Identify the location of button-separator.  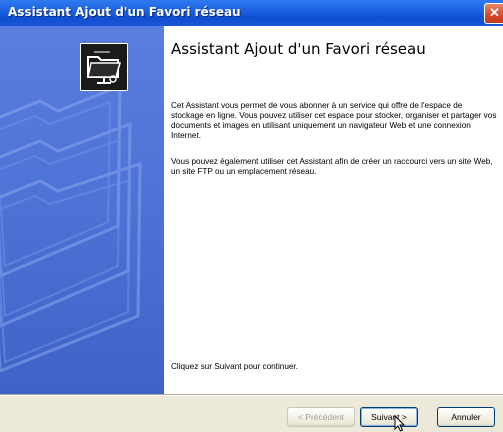
(251, 395).